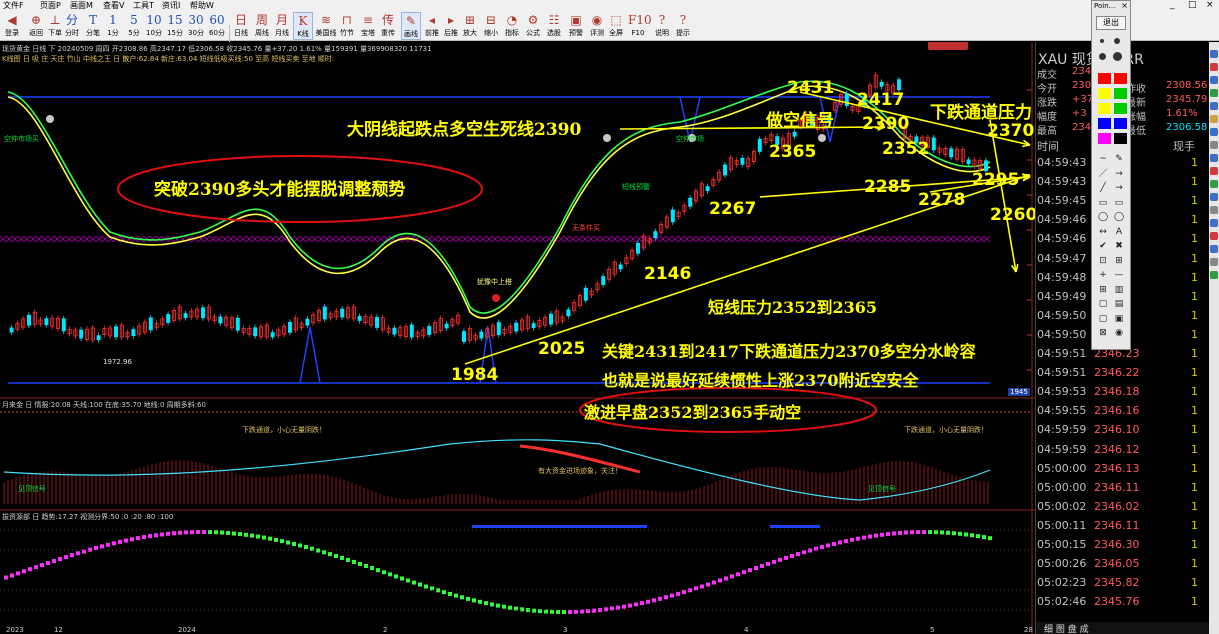  I want to click on side-tool-3-icon, so click(1214, 93).